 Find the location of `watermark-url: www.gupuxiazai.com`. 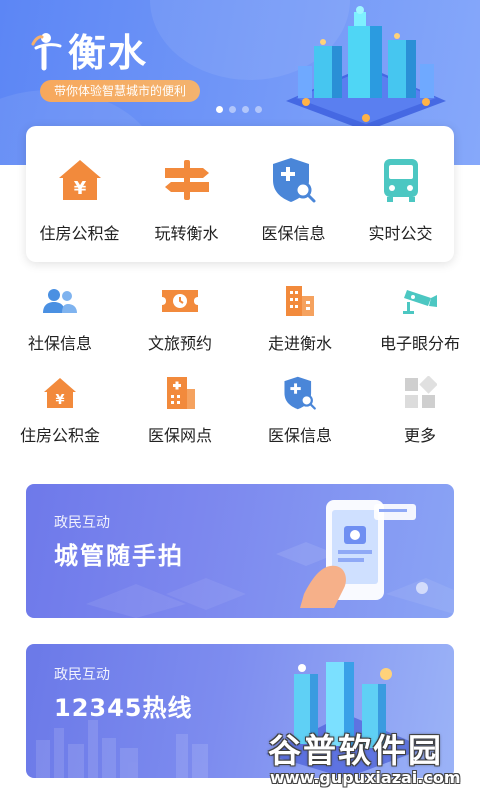

watermark-url: www.gupuxiazai.com is located at coordinates (365, 777).